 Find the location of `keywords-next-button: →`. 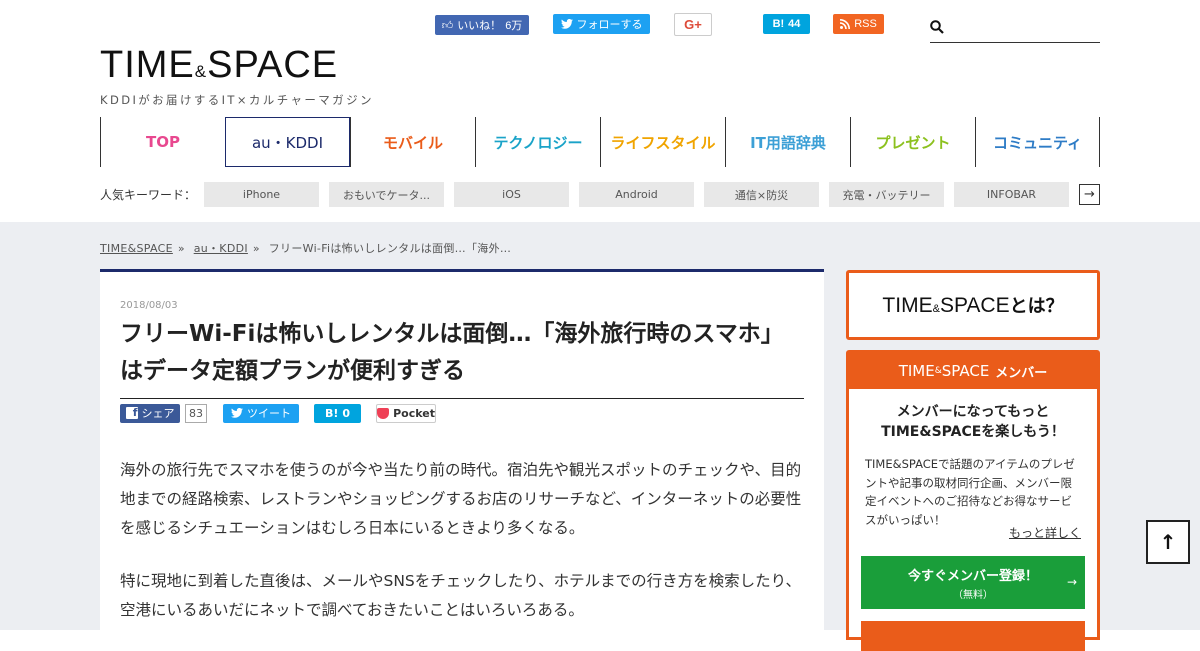

keywords-next-button: → is located at coordinates (1089, 194).